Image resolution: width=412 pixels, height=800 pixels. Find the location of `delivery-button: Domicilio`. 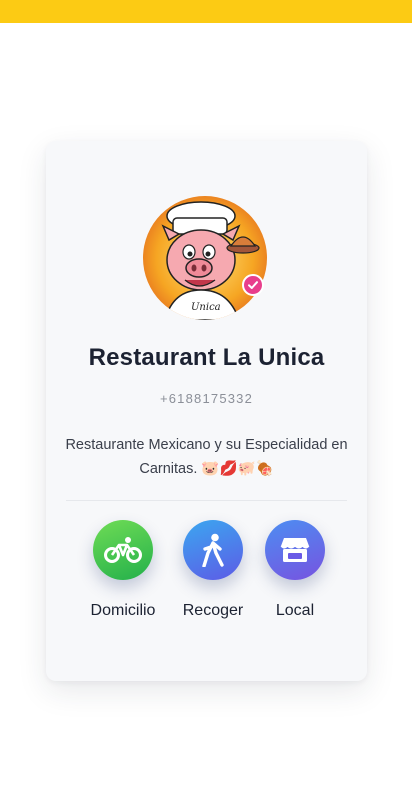

delivery-button: Domicilio is located at coordinates (123, 570).